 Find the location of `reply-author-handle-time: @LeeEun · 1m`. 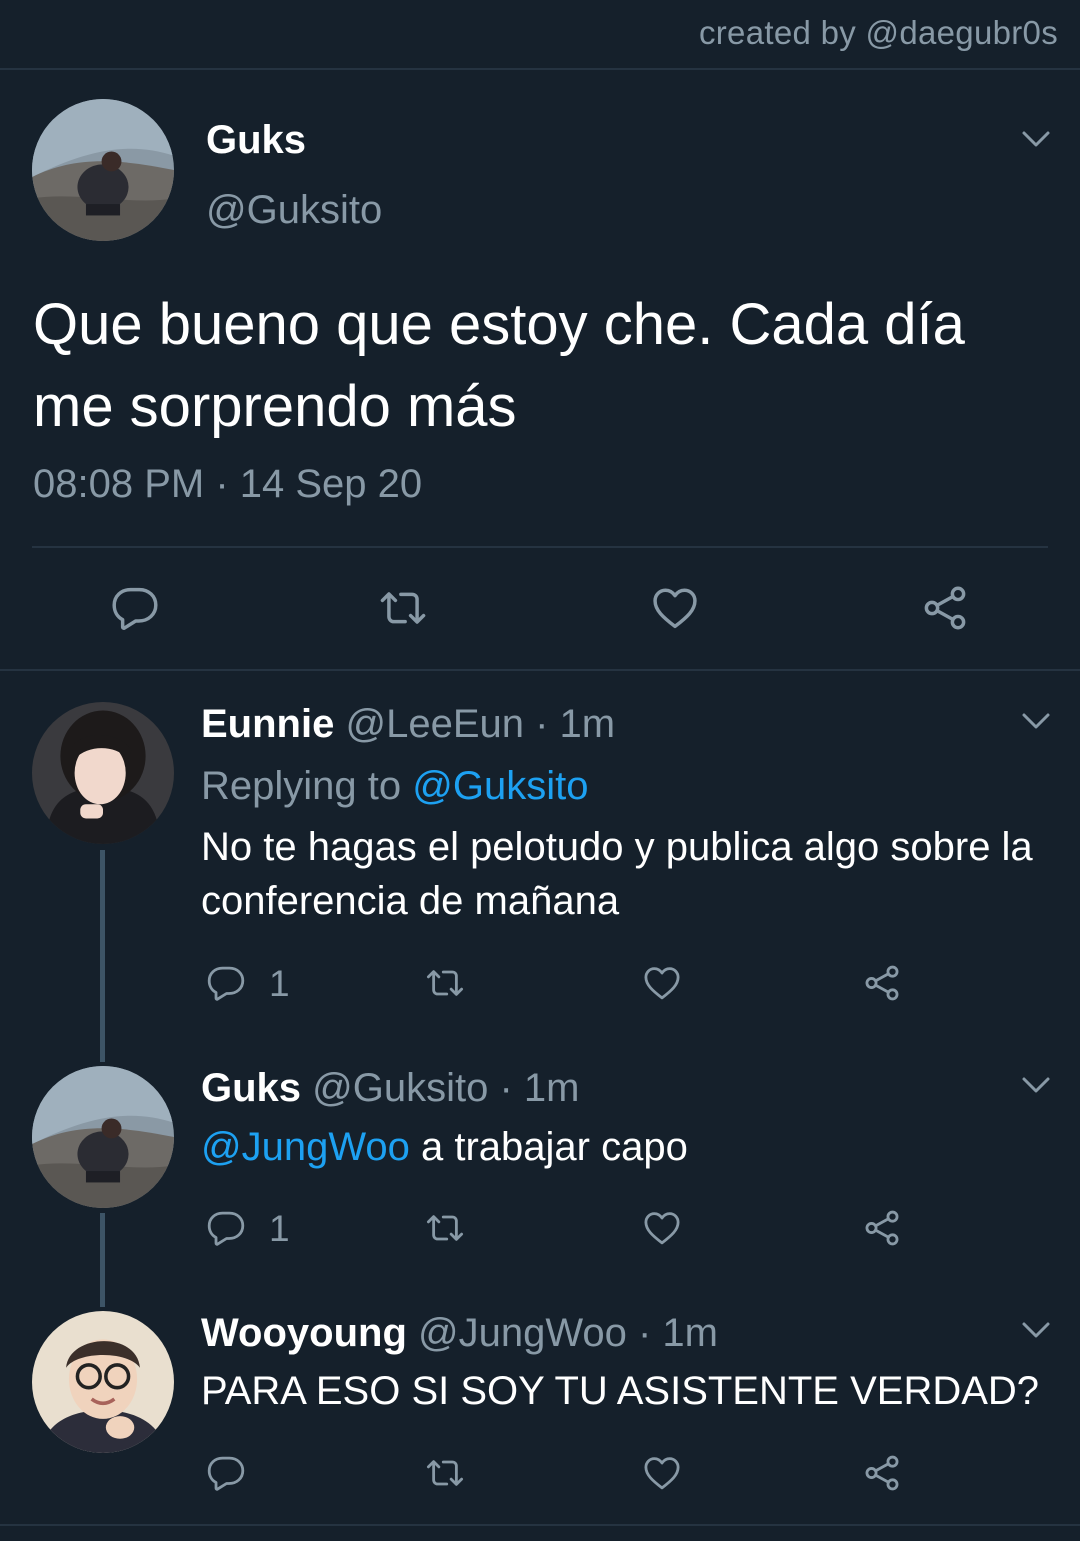

reply-author-handle-time: @LeeEun · 1m is located at coordinates (480, 724).